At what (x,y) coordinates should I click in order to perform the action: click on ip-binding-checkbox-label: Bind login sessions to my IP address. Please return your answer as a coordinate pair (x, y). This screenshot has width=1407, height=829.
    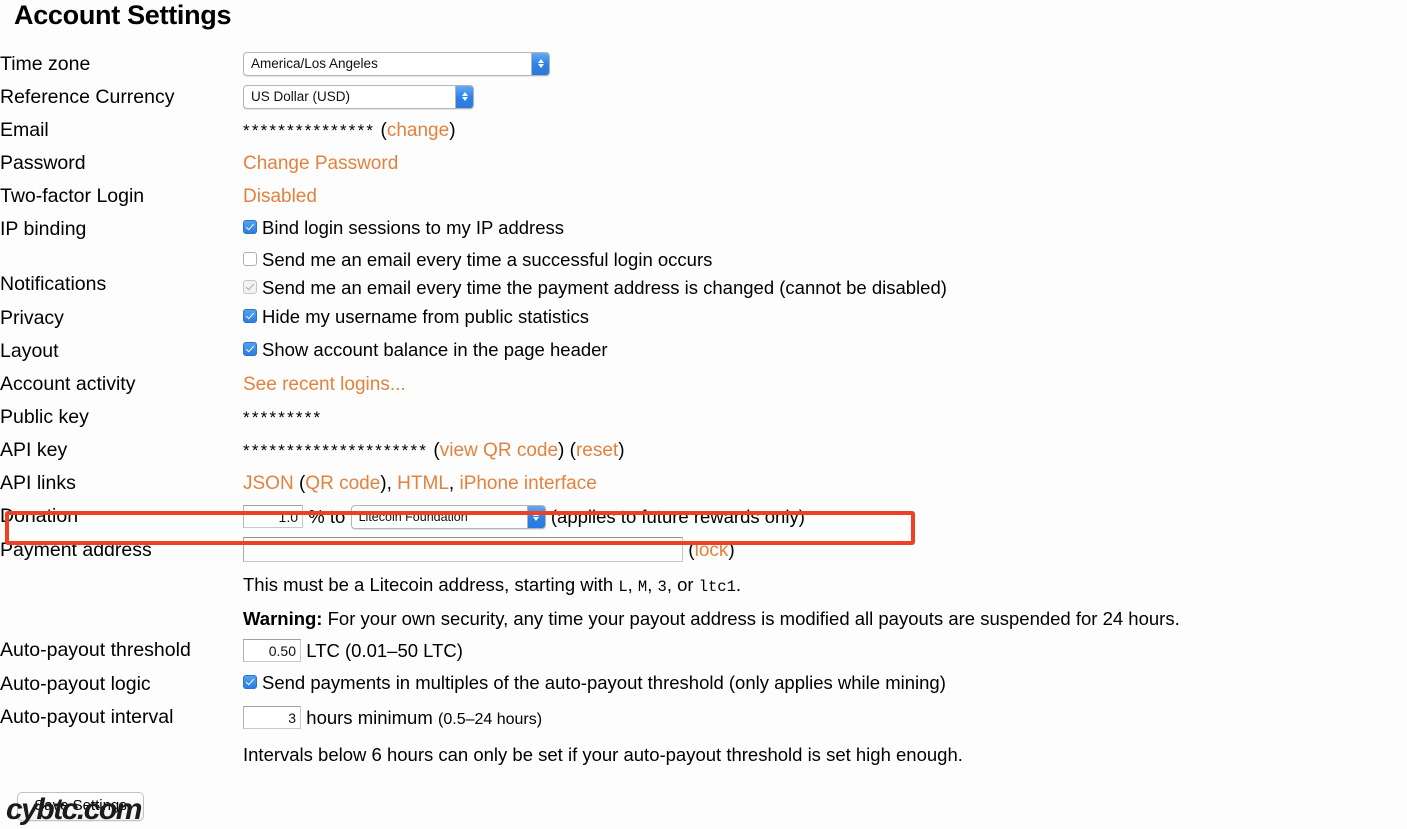
    Looking at the image, I should click on (413, 227).